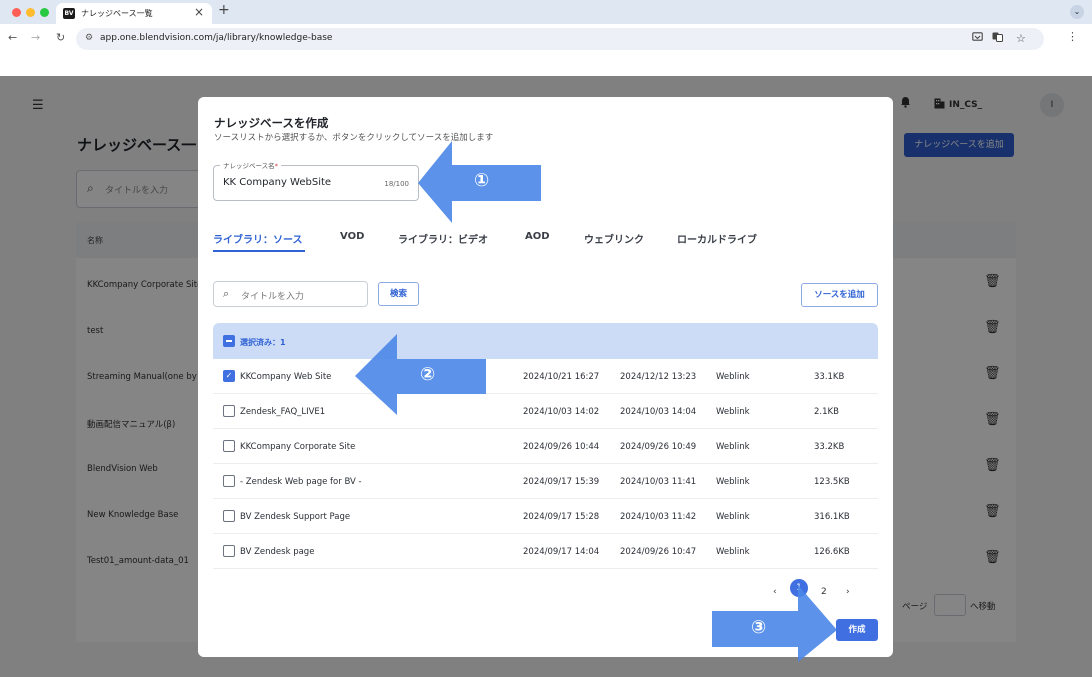 Image resolution: width=1092 pixels, height=677 pixels. Describe the element at coordinates (263, 342) in the screenshot. I see `selected-count: 選択済み：1` at that location.